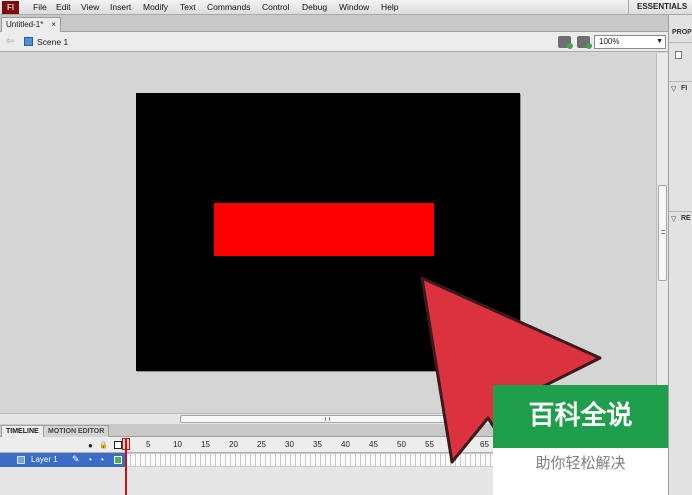 This screenshot has height=495, width=692. What do you see at coordinates (580, 416) in the screenshot?
I see `watermark-title: 百科全说` at bounding box center [580, 416].